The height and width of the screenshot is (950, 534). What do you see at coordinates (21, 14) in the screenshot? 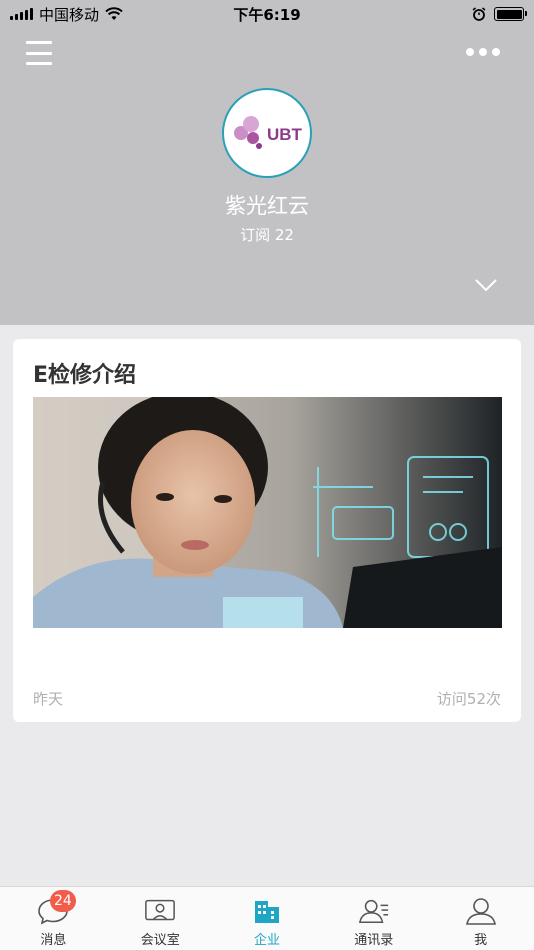
I see `signal-icon` at bounding box center [21, 14].